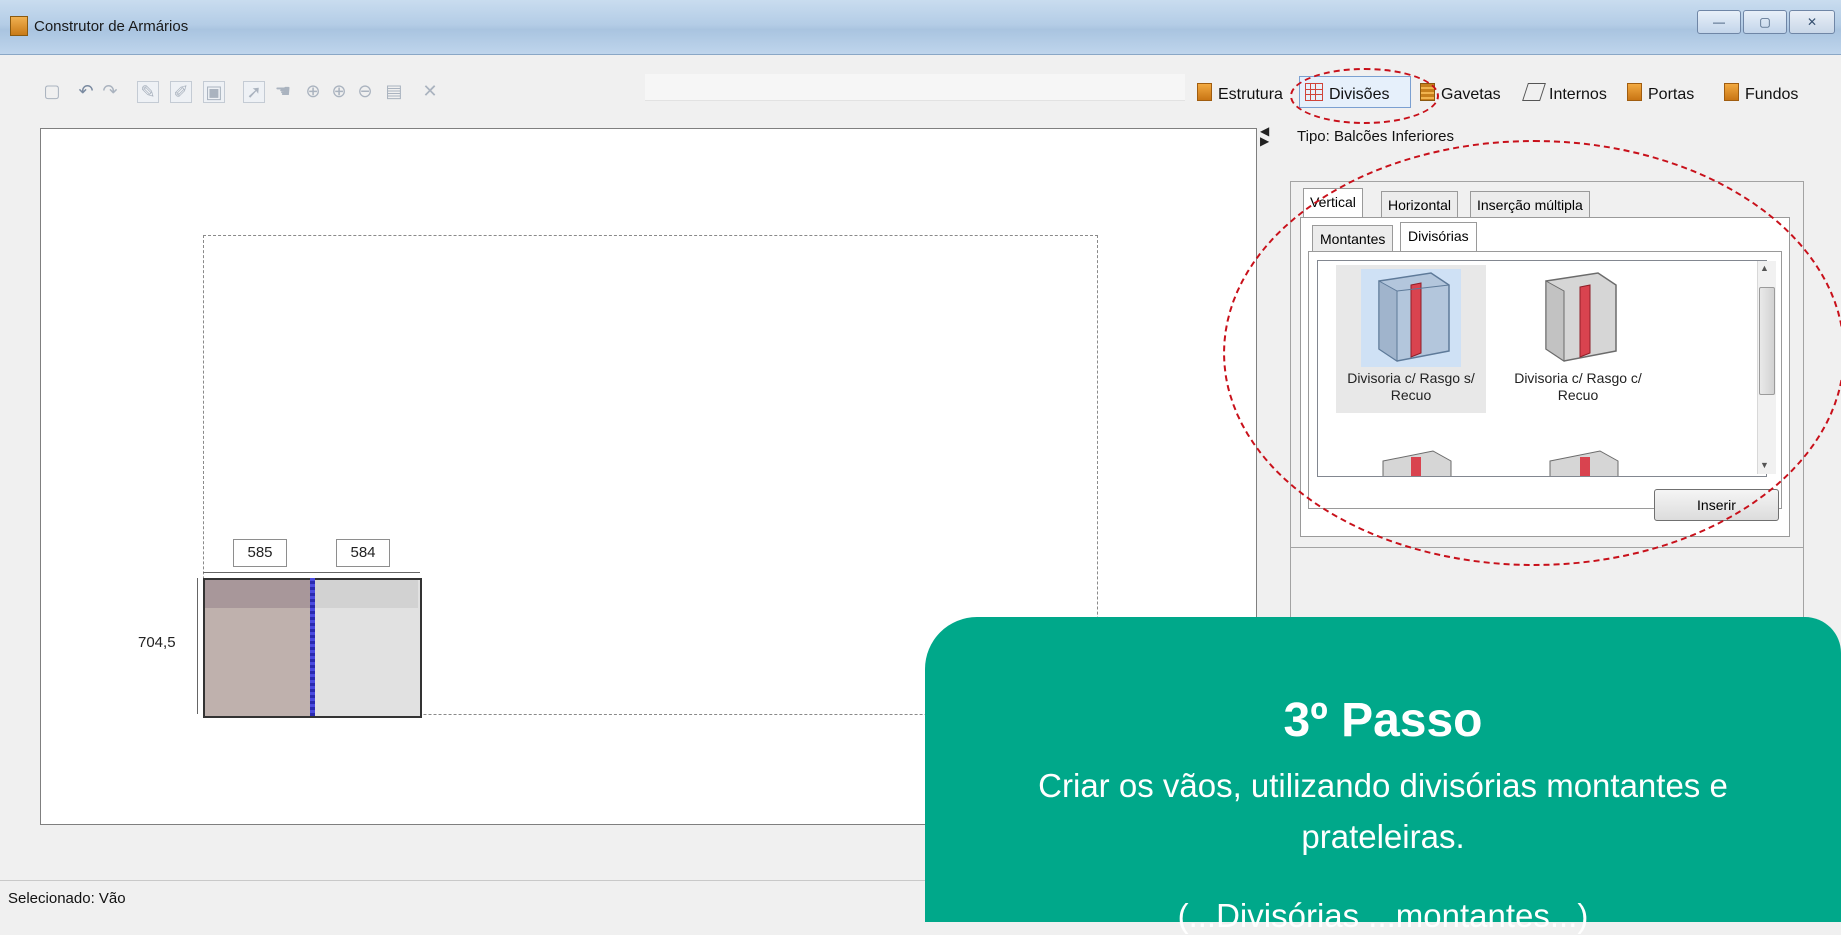 The width and height of the screenshot is (1841, 935). I want to click on title-bar, so click(920, 27).